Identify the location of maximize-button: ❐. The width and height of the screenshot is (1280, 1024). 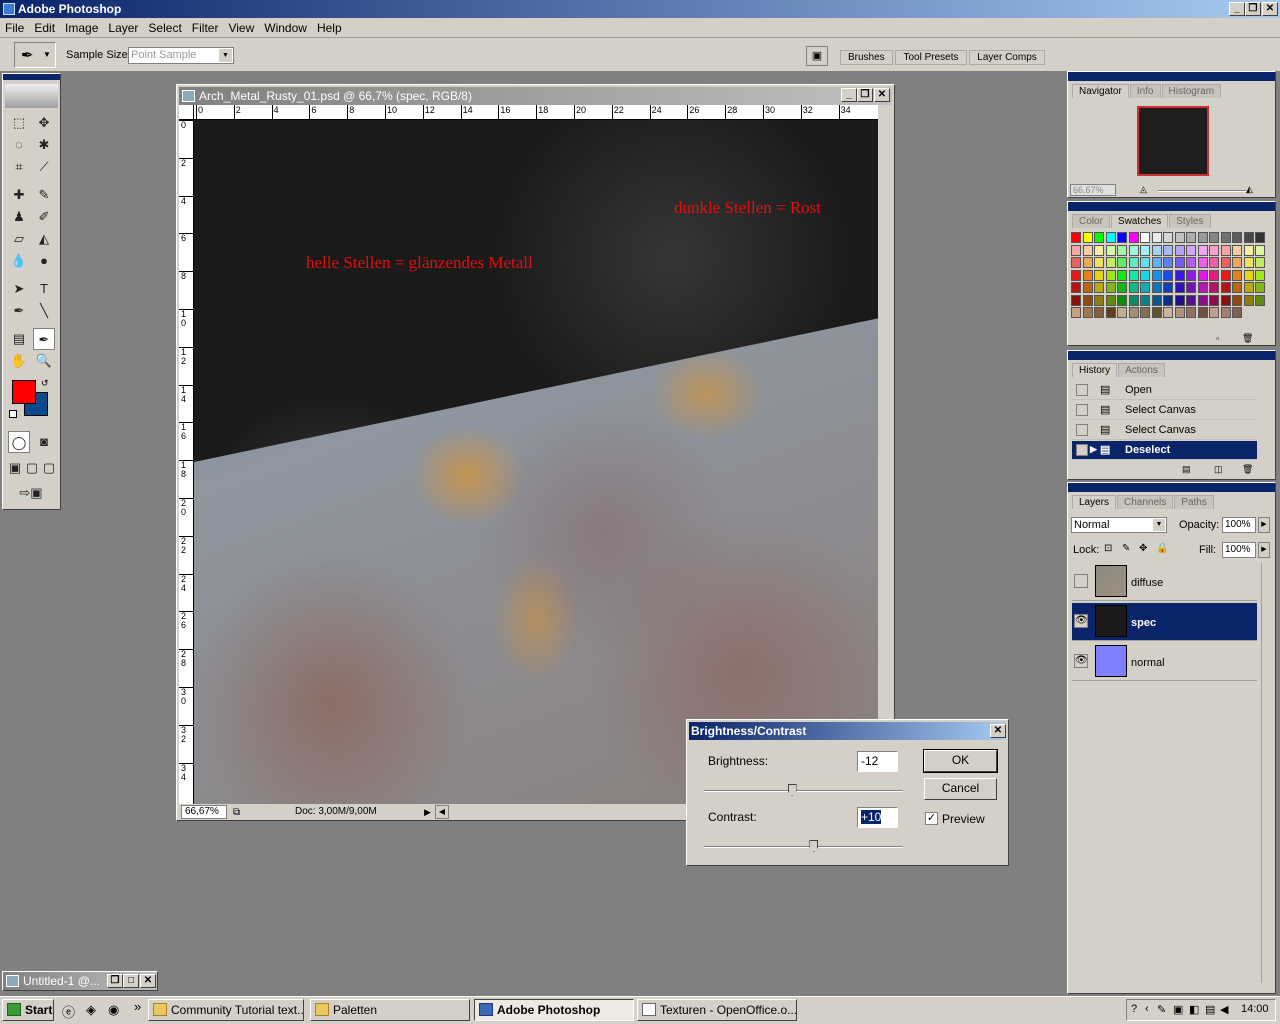
(1253, 9).